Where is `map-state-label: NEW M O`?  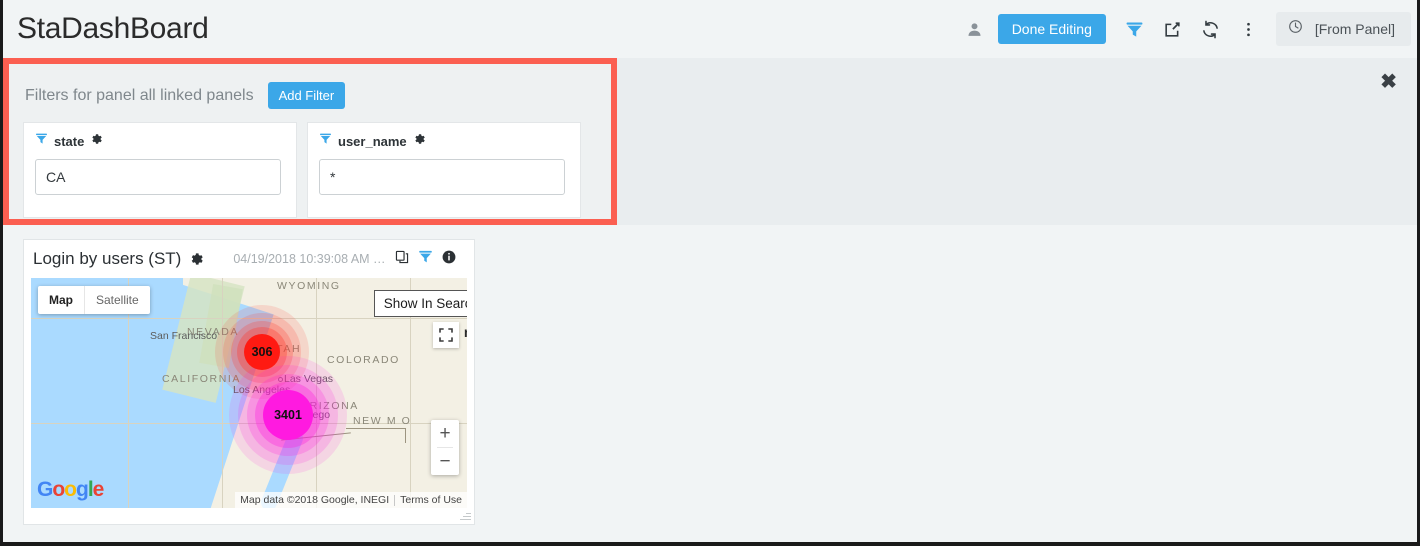
map-state-label: NEW M O is located at coordinates (382, 421).